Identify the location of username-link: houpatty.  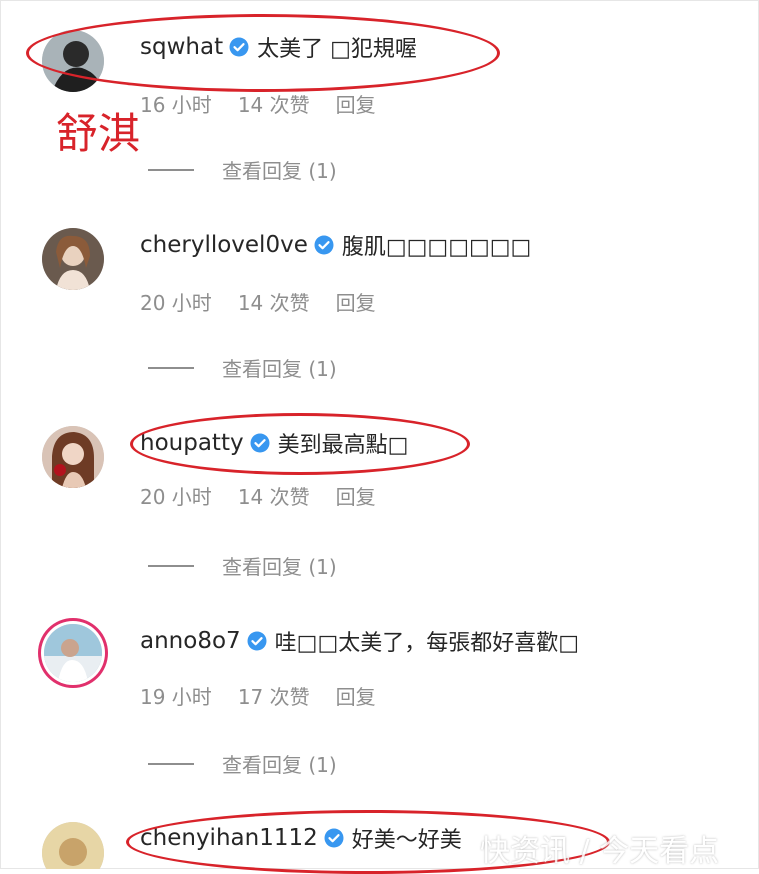
(192, 443).